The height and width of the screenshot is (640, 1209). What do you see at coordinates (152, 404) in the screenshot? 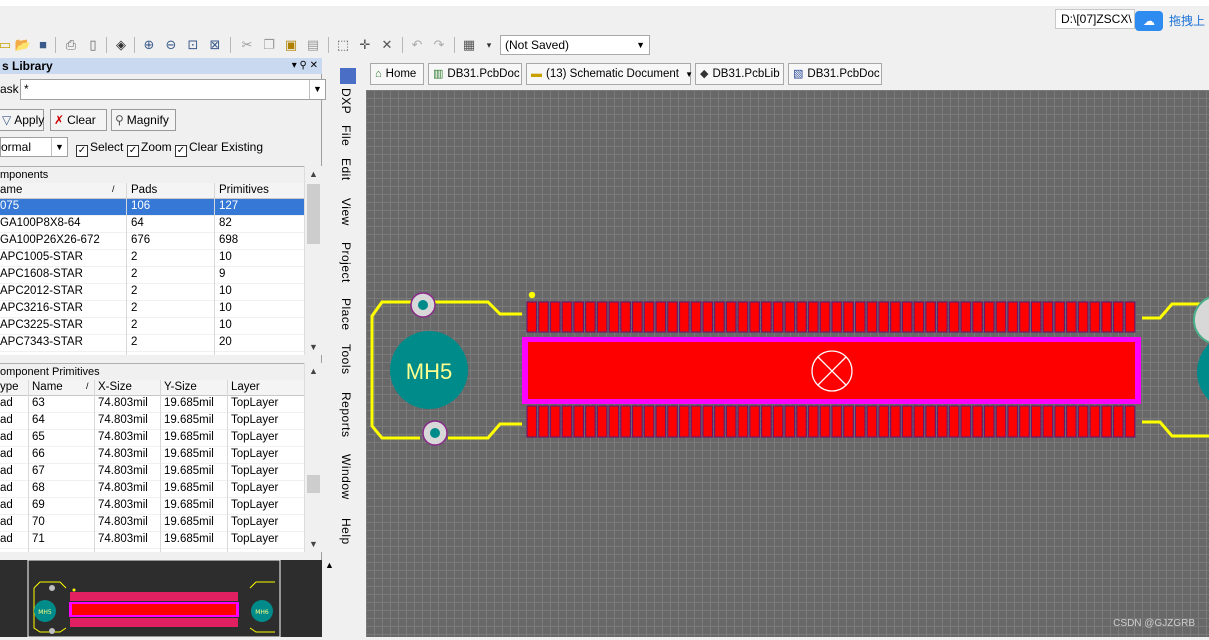
I see `table-row: ad 63 74.803mil 19.685mil TopLayer` at bounding box center [152, 404].